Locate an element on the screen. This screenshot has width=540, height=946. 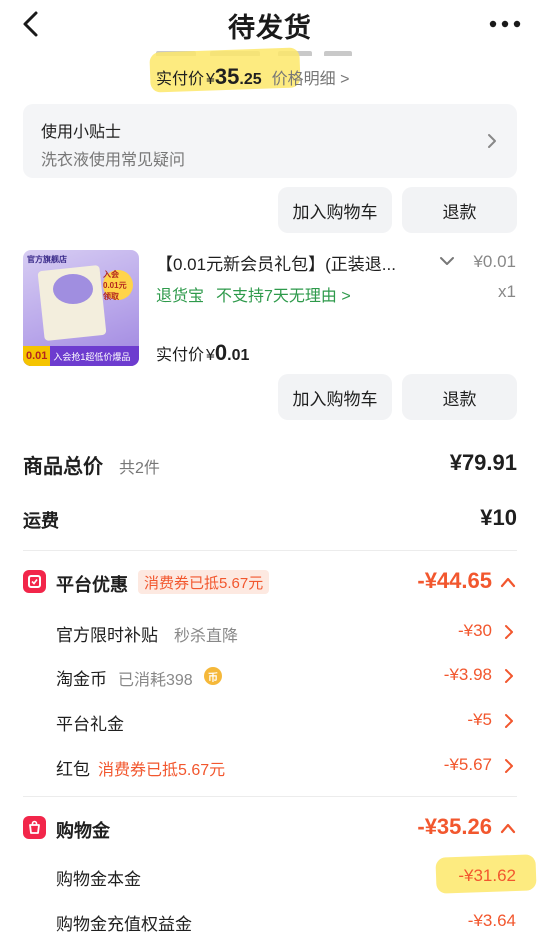
platform-discount-amount: -¥44.65 is located at coordinates (454, 581).